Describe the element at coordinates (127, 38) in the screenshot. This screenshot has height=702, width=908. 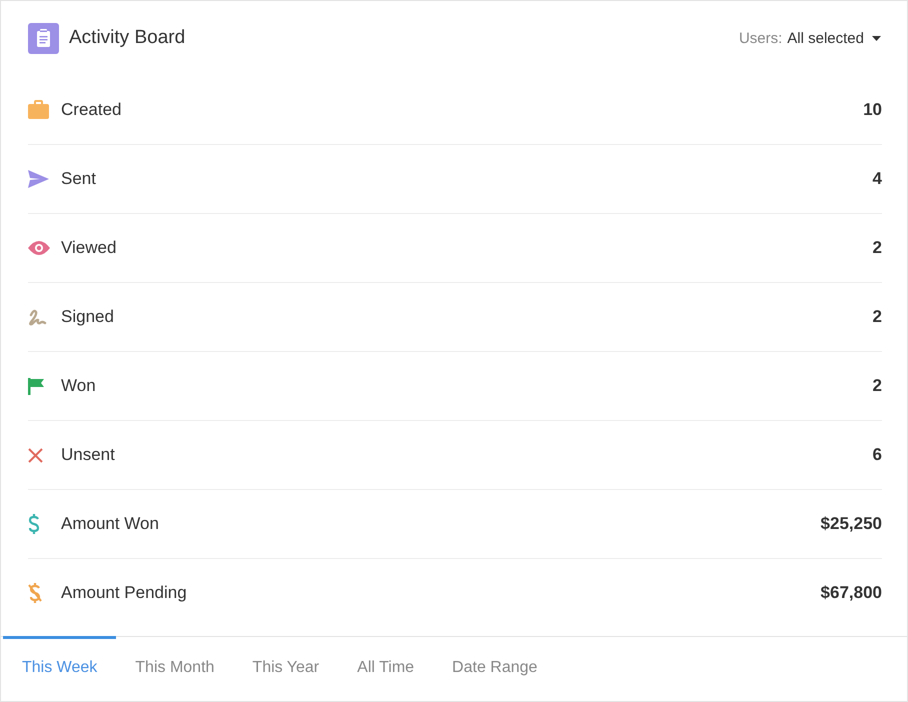
I see `board-title: Activity Board` at that location.